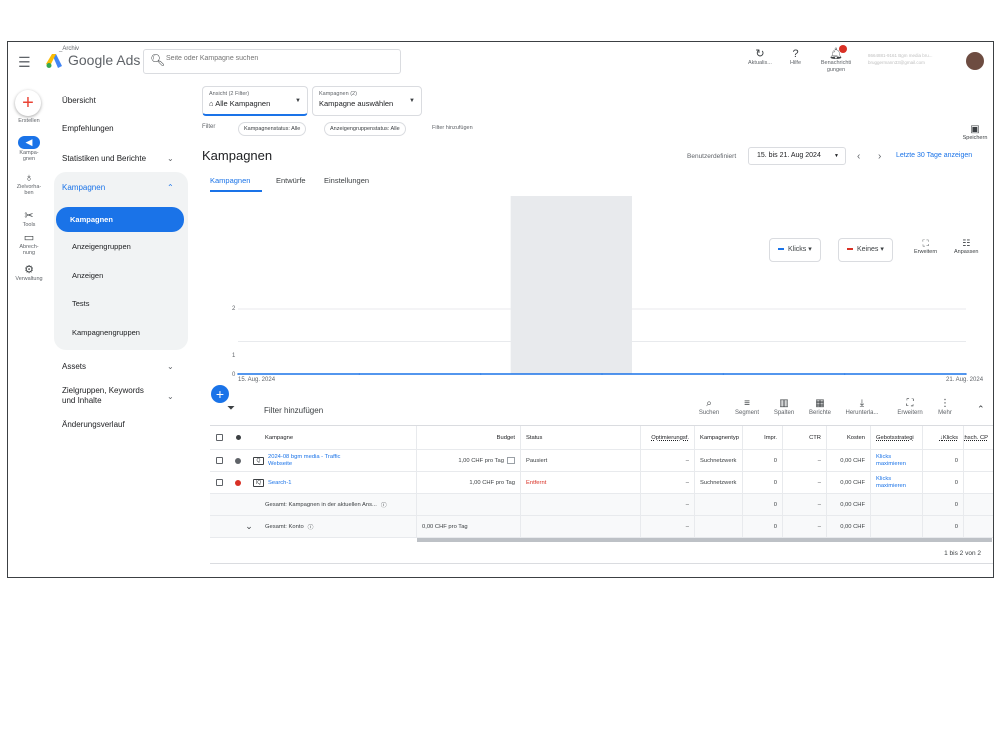 Image resolution: width=1000 pixels, height=736 pixels. I want to click on chart-icon, so click(511, 460).